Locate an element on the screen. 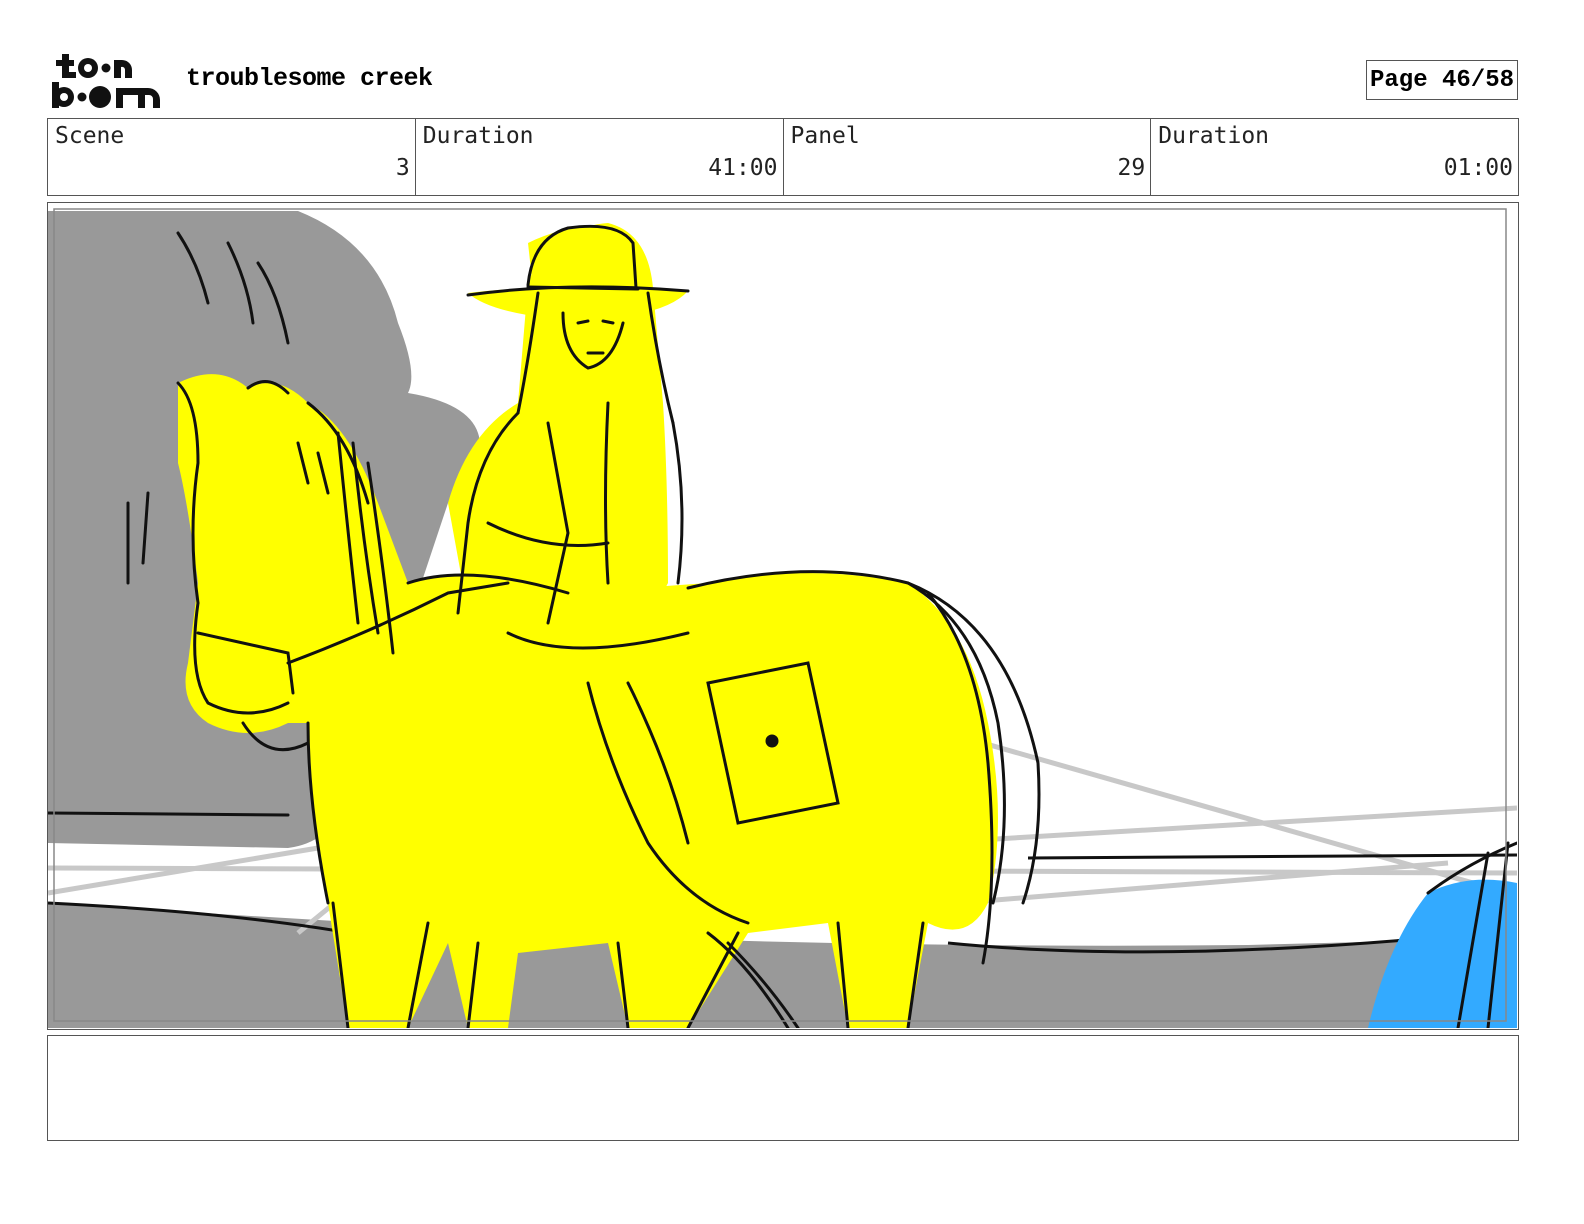 The image size is (1584, 1224). panel-notes-box is located at coordinates (783, 1088).